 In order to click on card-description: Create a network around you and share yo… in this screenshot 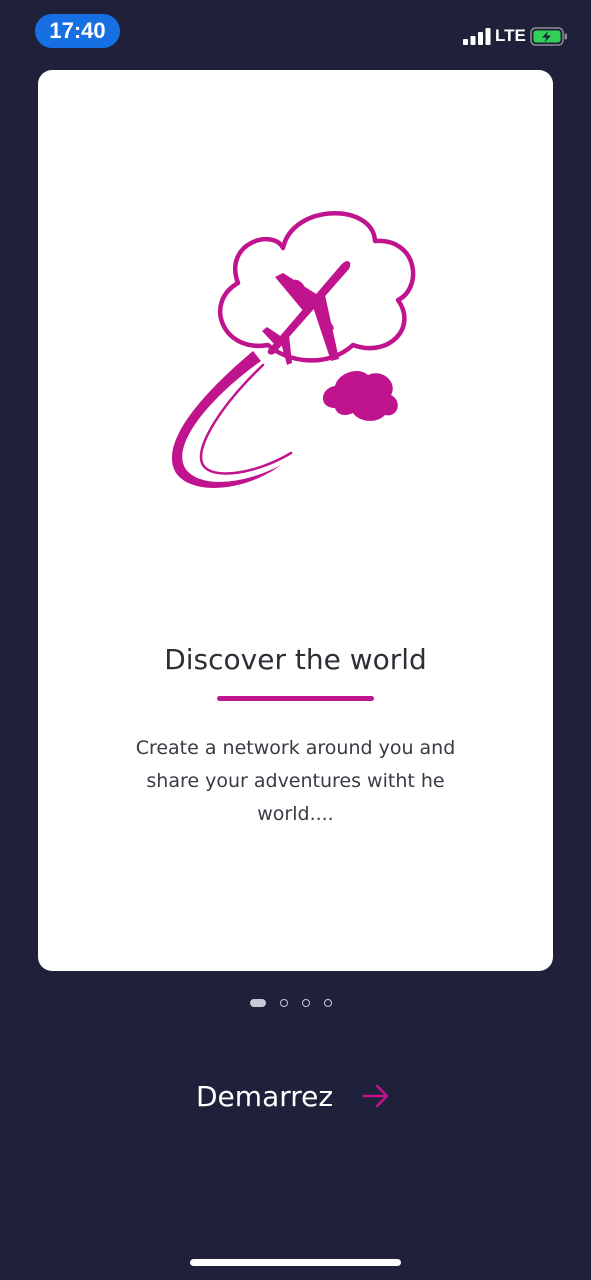, I will do `click(295, 781)`.